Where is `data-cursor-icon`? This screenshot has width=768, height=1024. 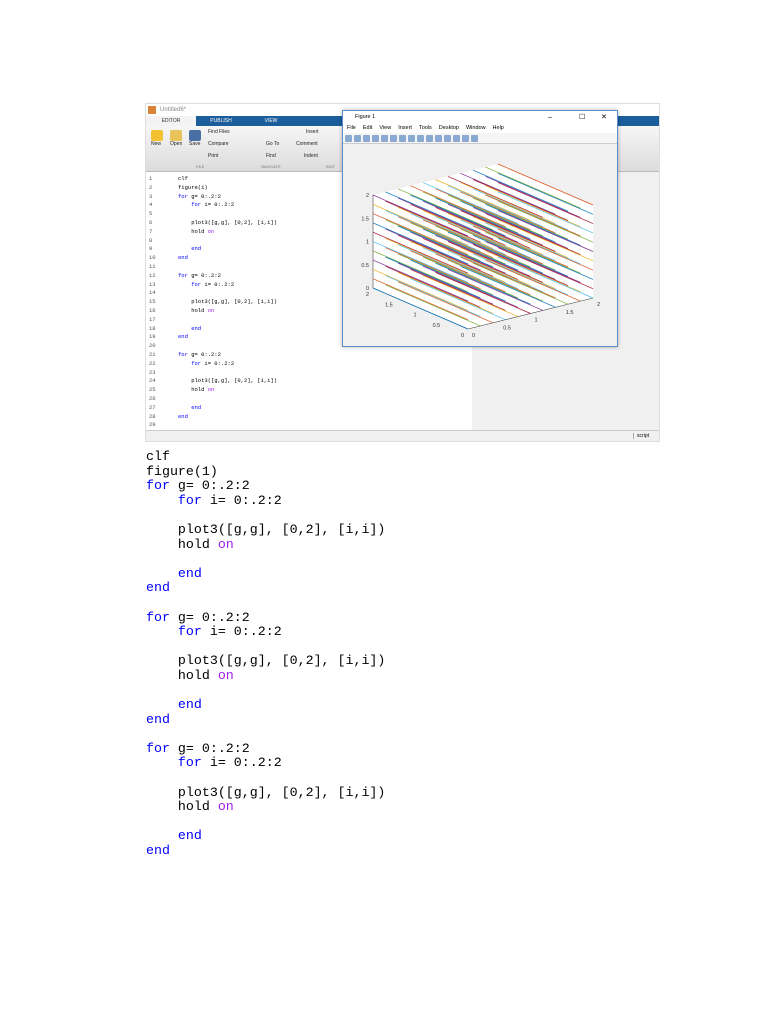
data-cursor-icon is located at coordinates (429, 138).